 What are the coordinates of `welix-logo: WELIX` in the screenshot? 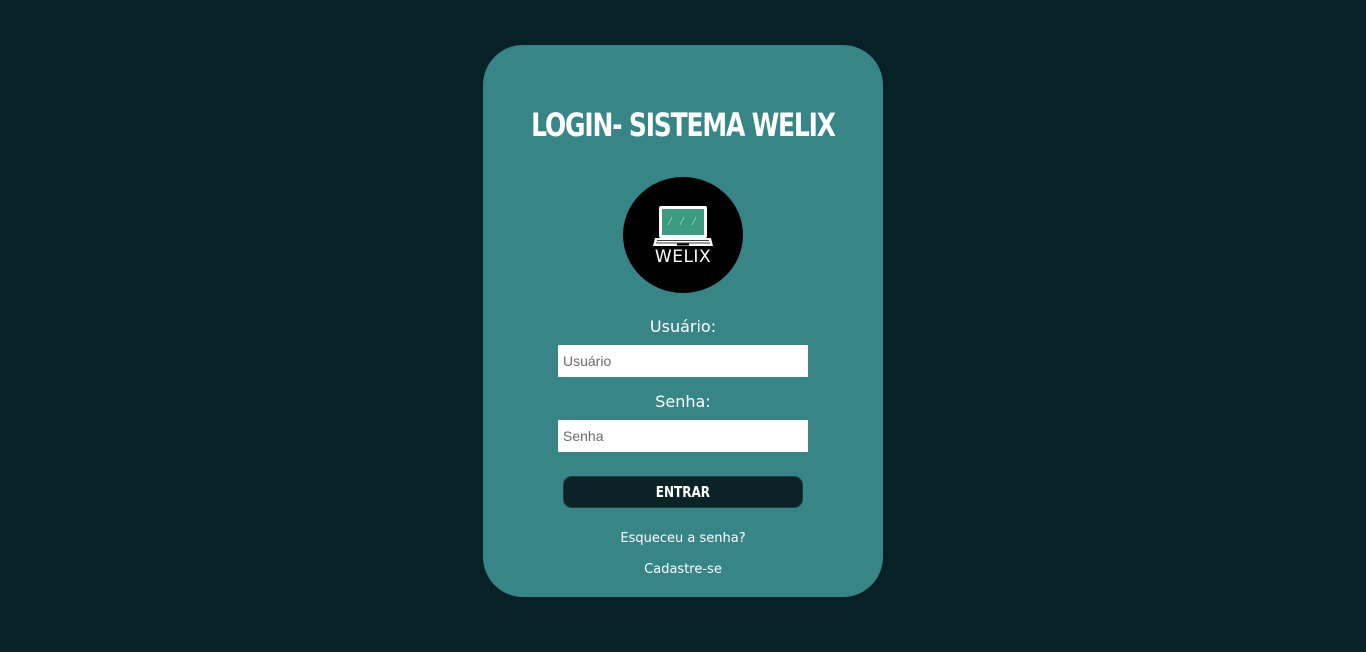 It's located at (683, 235).